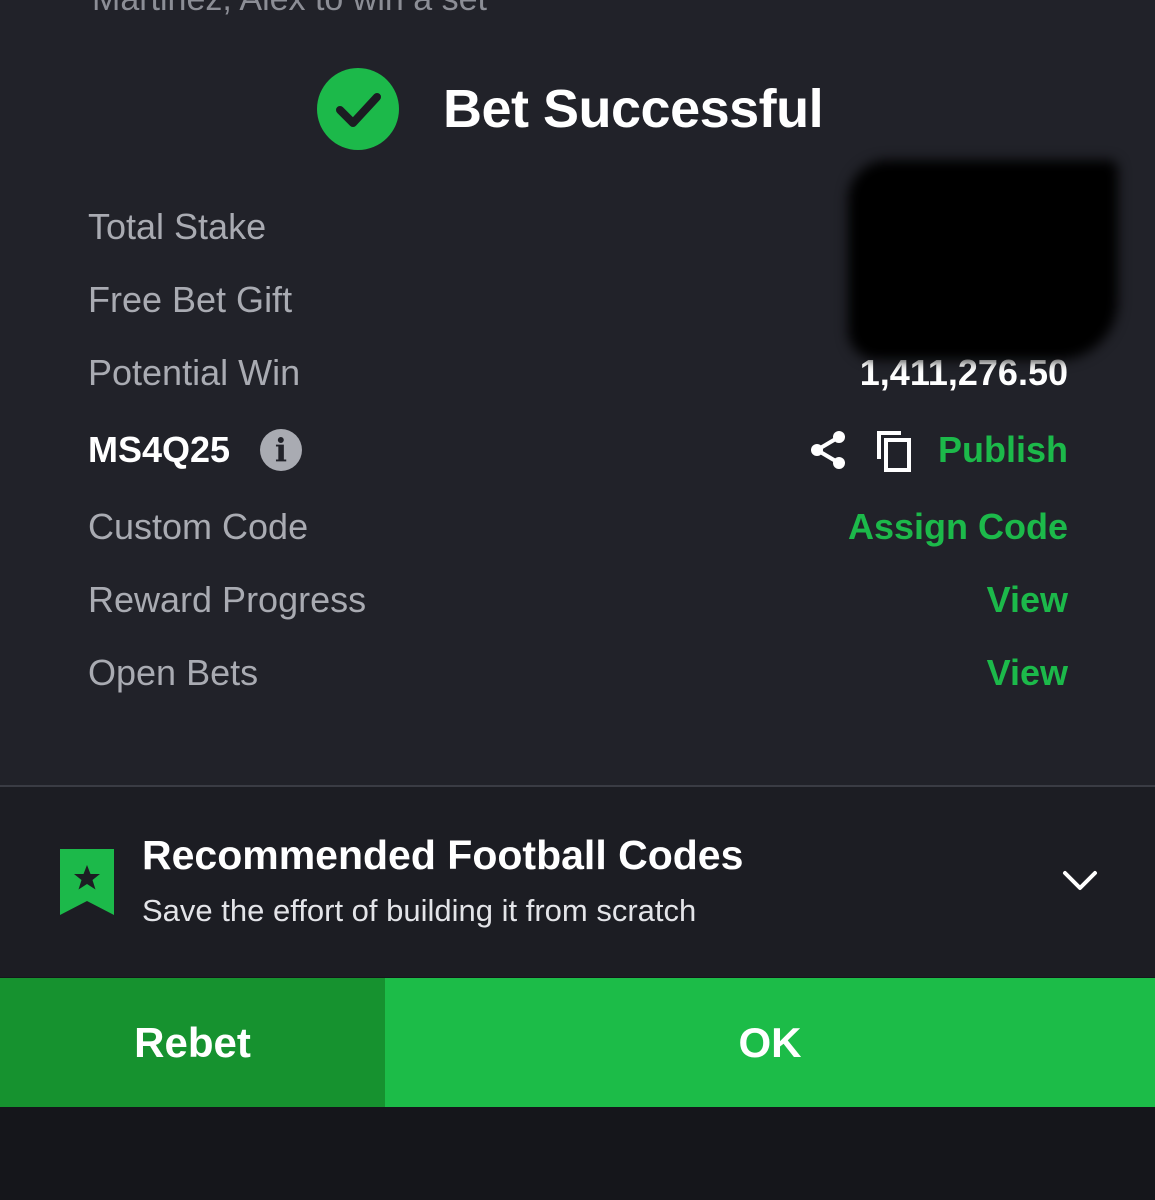 The width and height of the screenshot is (1155, 1200). What do you see at coordinates (87, 884) in the screenshot?
I see `bookmark-star-icon` at bounding box center [87, 884].